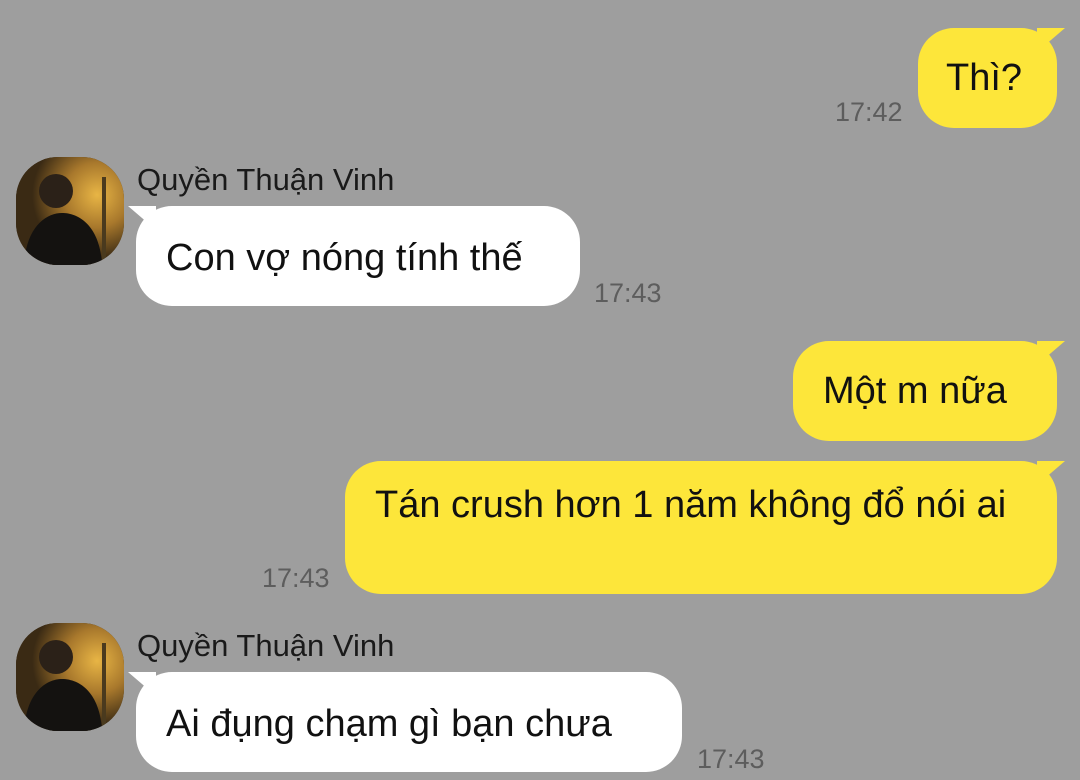 The width and height of the screenshot is (1080, 780). What do you see at coordinates (869, 112) in the screenshot?
I see `message-timestamp: 17:42` at bounding box center [869, 112].